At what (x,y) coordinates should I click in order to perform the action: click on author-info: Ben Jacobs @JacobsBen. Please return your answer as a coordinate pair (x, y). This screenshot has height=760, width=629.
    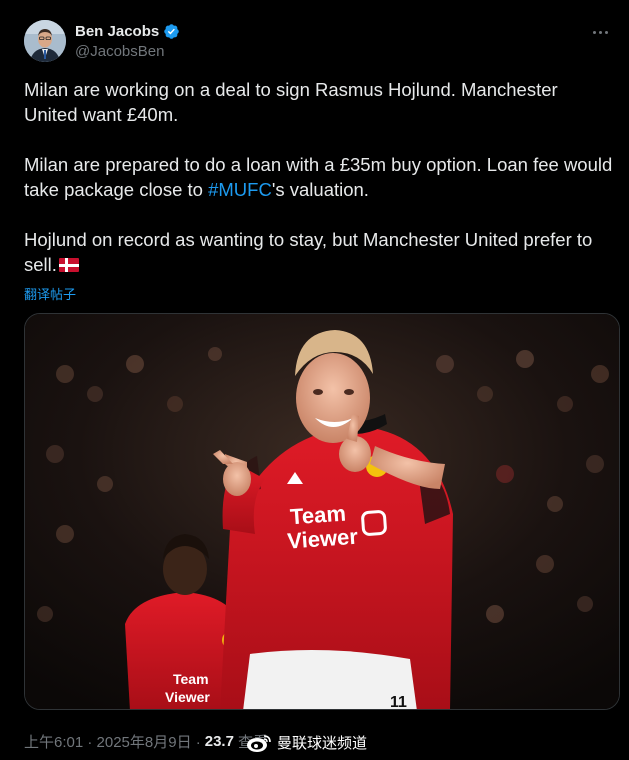
    Looking at the image, I should click on (127, 41).